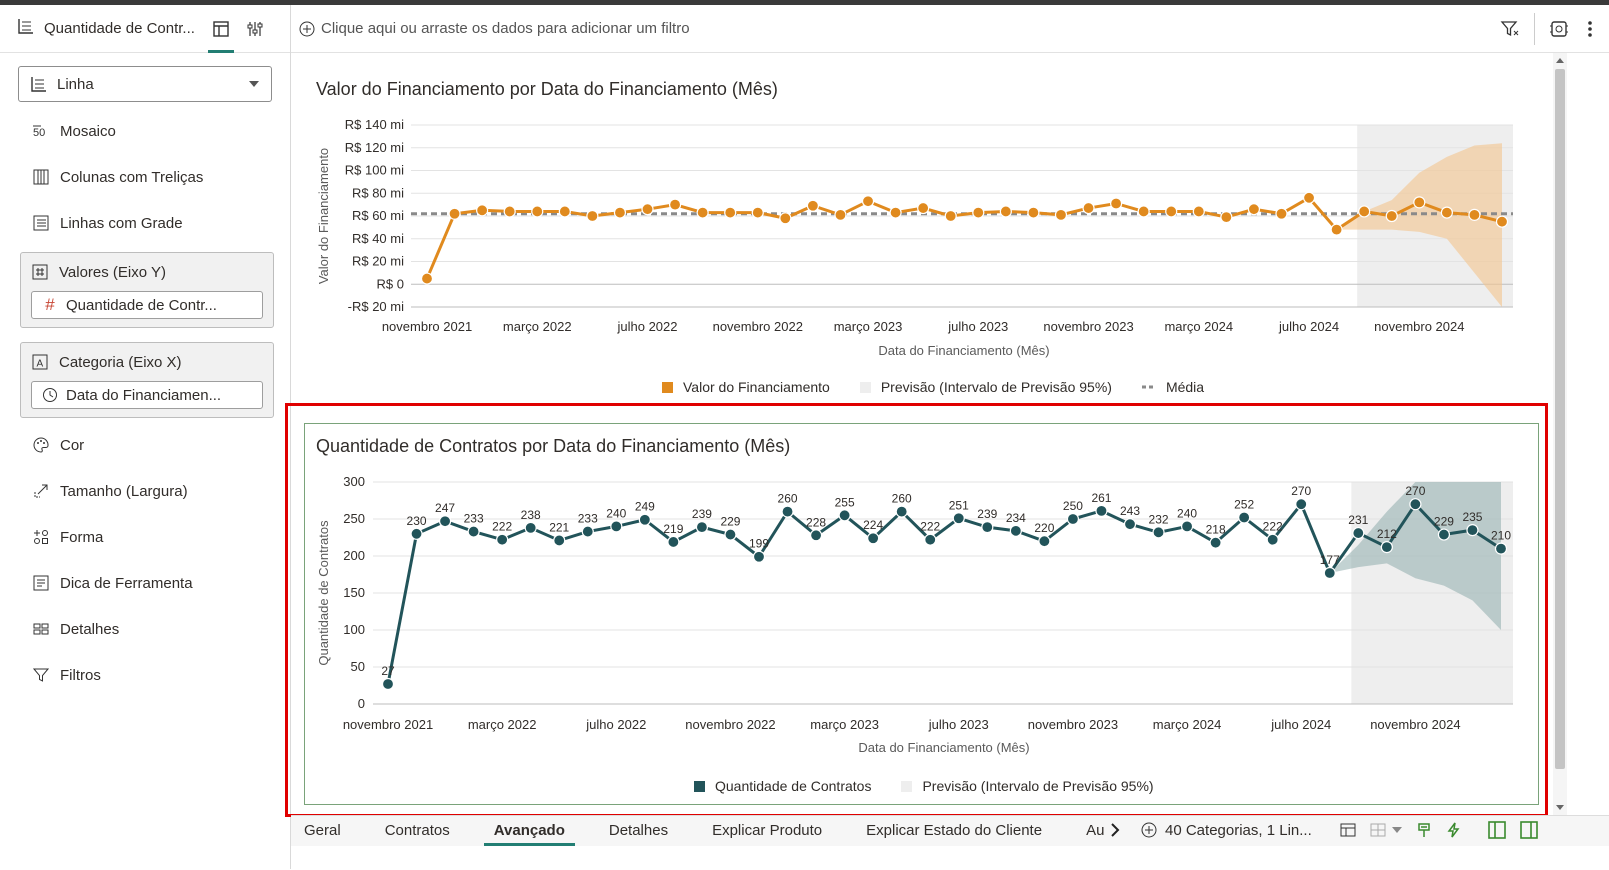 Image resolution: width=1609 pixels, height=870 pixels. What do you see at coordinates (145, 629) in the screenshot?
I see `detalhes-row: Detalhes` at bounding box center [145, 629].